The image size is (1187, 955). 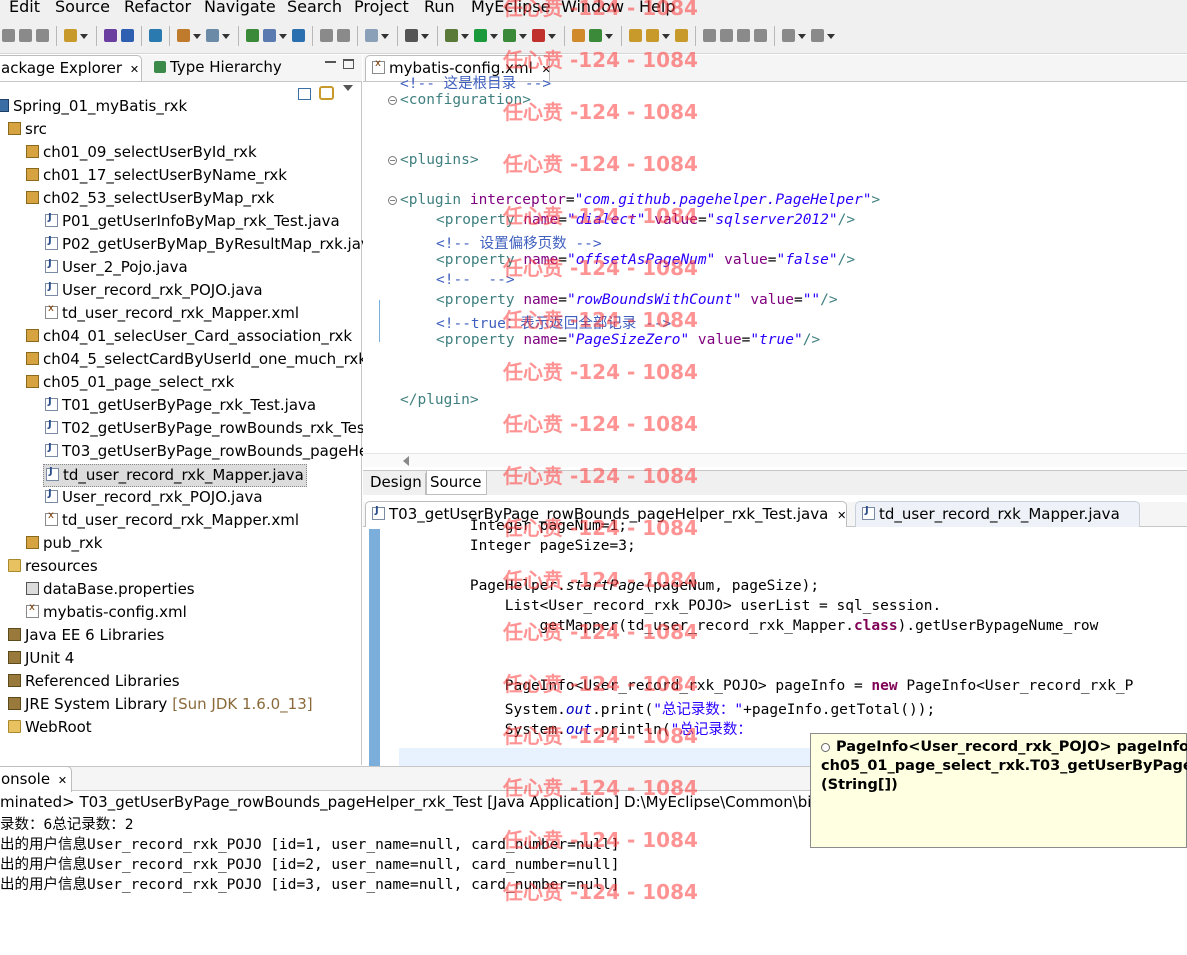 I want to click on menu-refactor: Refactor, so click(x=157, y=8).